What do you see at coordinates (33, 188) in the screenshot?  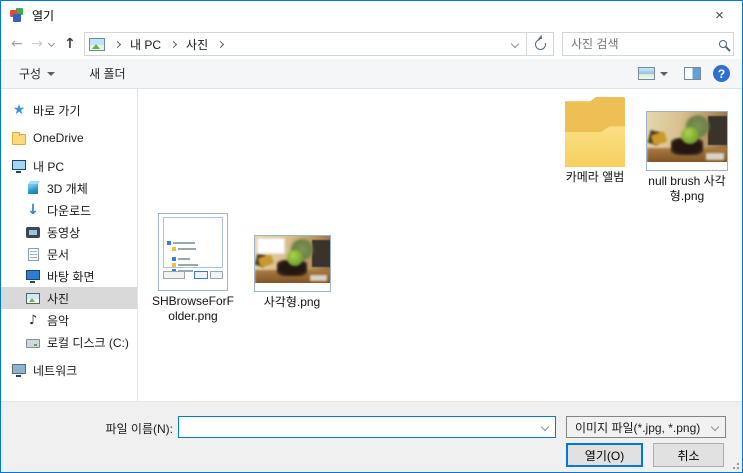 I see `cube-icon` at bounding box center [33, 188].